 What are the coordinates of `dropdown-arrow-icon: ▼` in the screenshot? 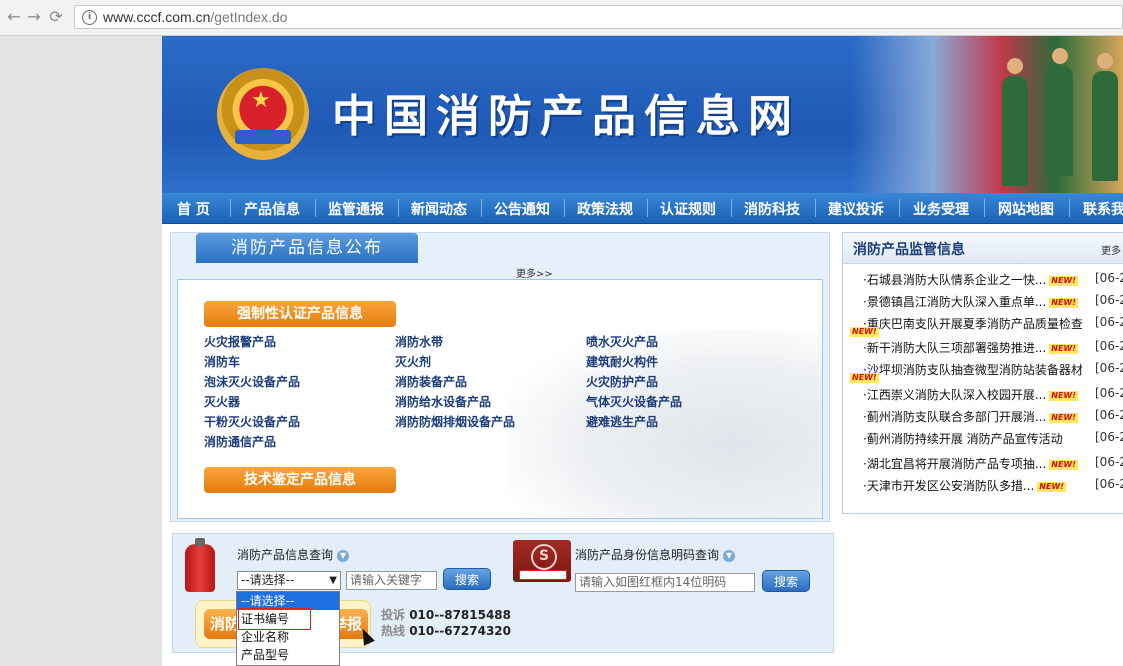 It's located at (333, 580).